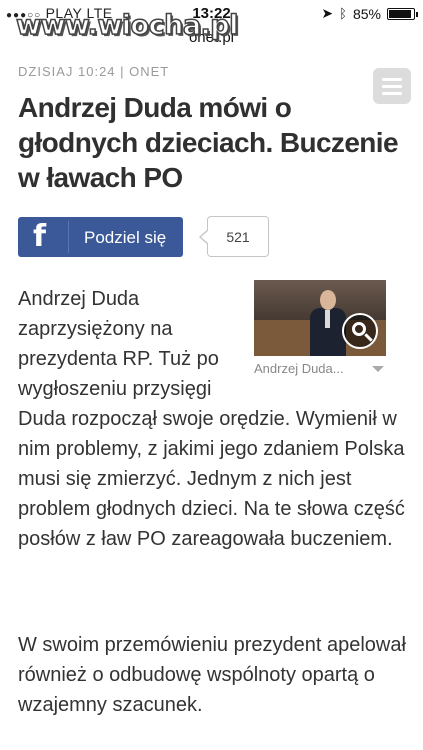 This screenshot has height=750, width=423. I want to click on facebook-share-button: f Podziel się, so click(100, 237).